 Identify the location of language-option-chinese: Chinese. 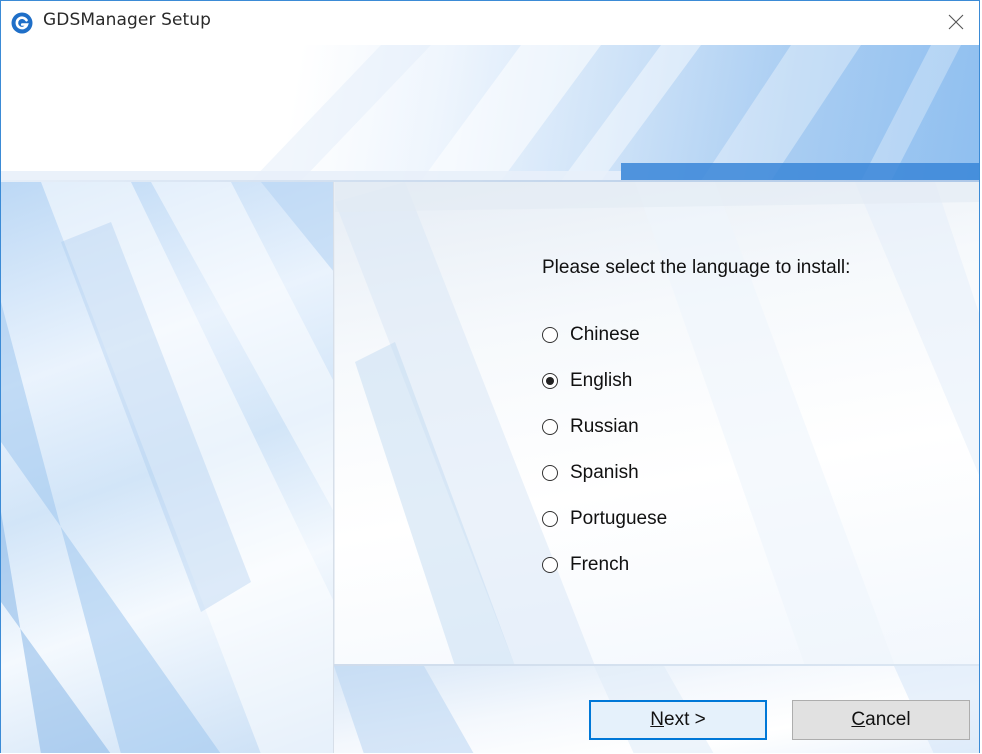
(604, 335).